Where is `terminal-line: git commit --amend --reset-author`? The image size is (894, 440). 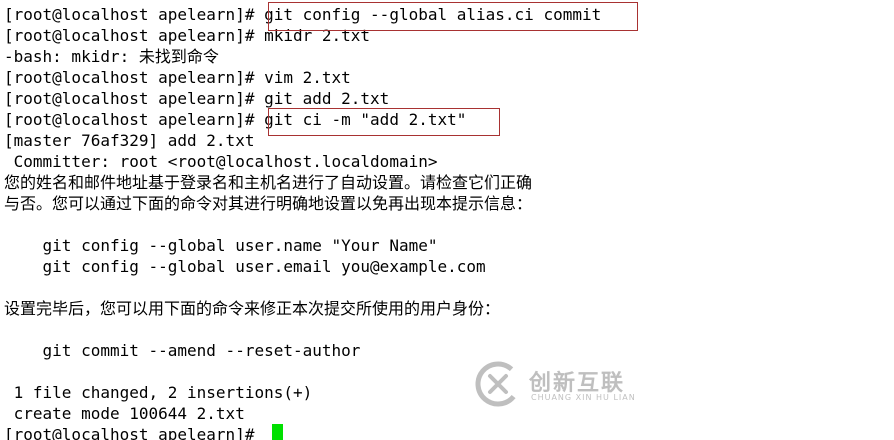 terminal-line: git commit --amend --reset-author is located at coordinates (182, 350).